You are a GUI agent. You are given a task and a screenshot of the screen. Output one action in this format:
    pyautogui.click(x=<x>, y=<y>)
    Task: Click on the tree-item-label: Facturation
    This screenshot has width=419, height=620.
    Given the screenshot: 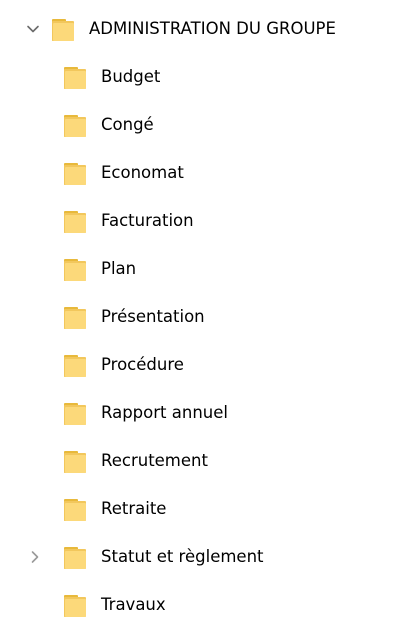 What is the action you would take?
    pyautogui.click(x=147, y=220)
    